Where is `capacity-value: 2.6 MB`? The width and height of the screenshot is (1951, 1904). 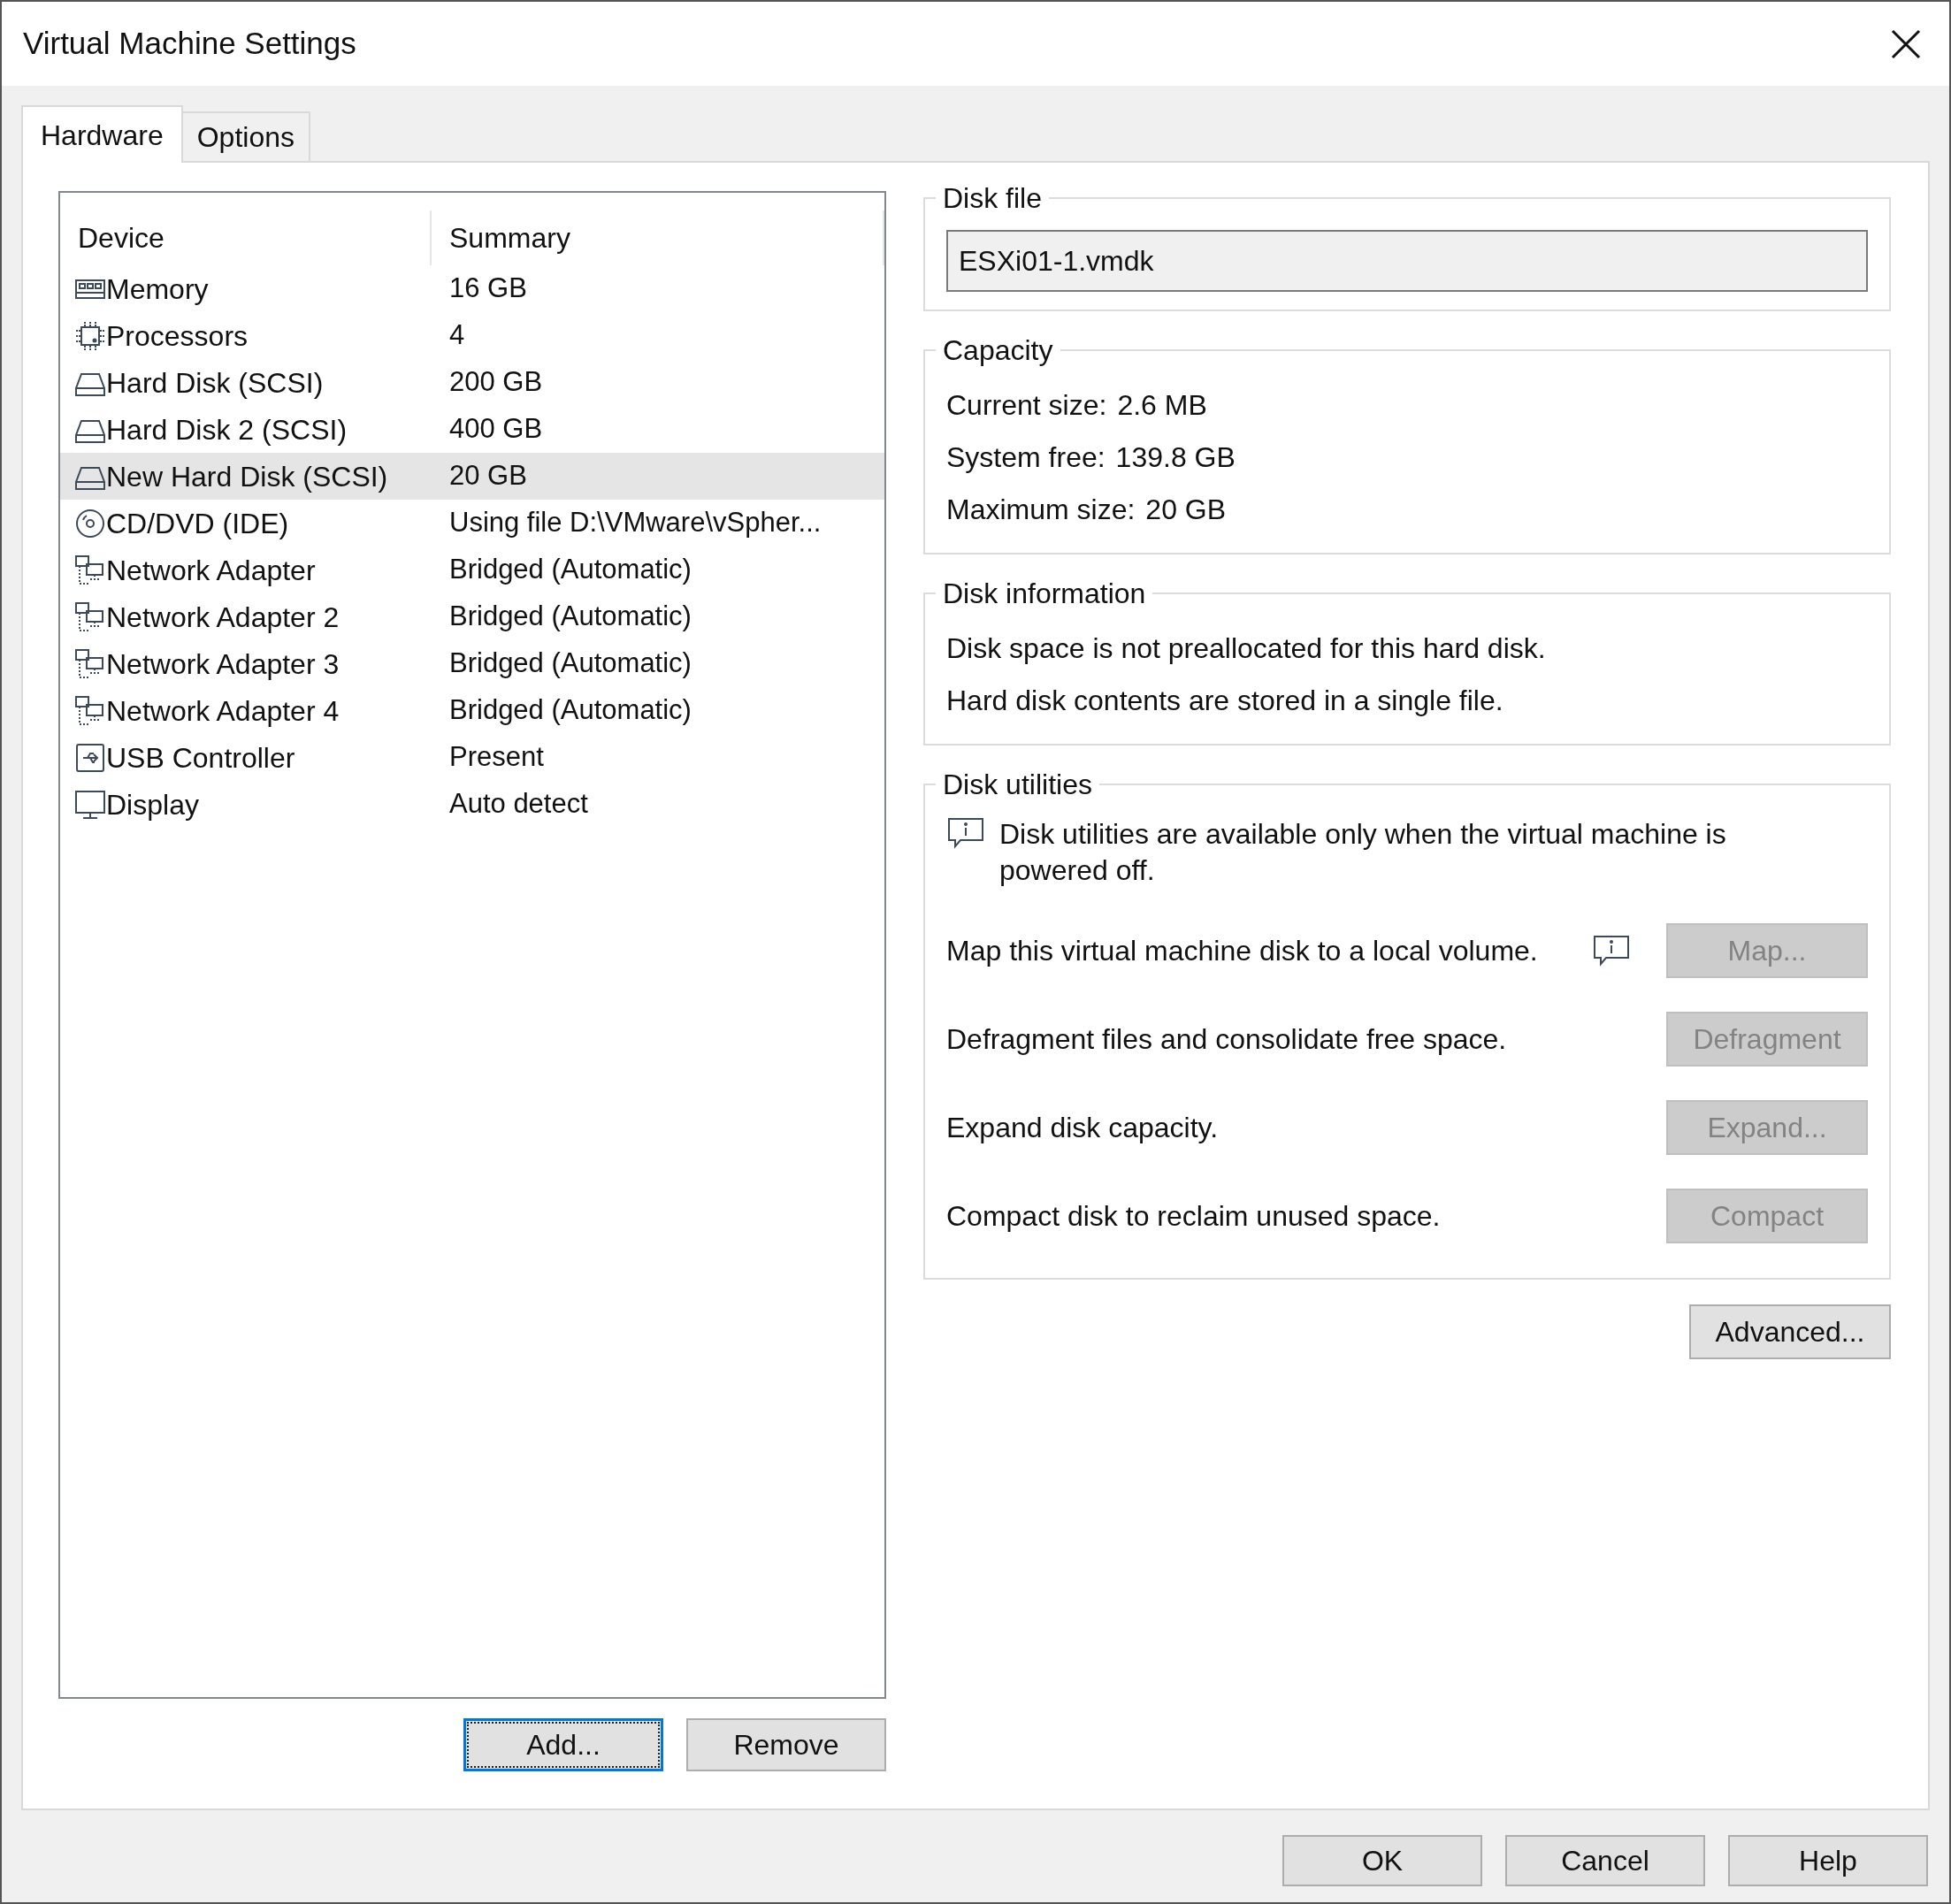 capacity-value: 2.6 MB is located at coordinates (1162, 405).